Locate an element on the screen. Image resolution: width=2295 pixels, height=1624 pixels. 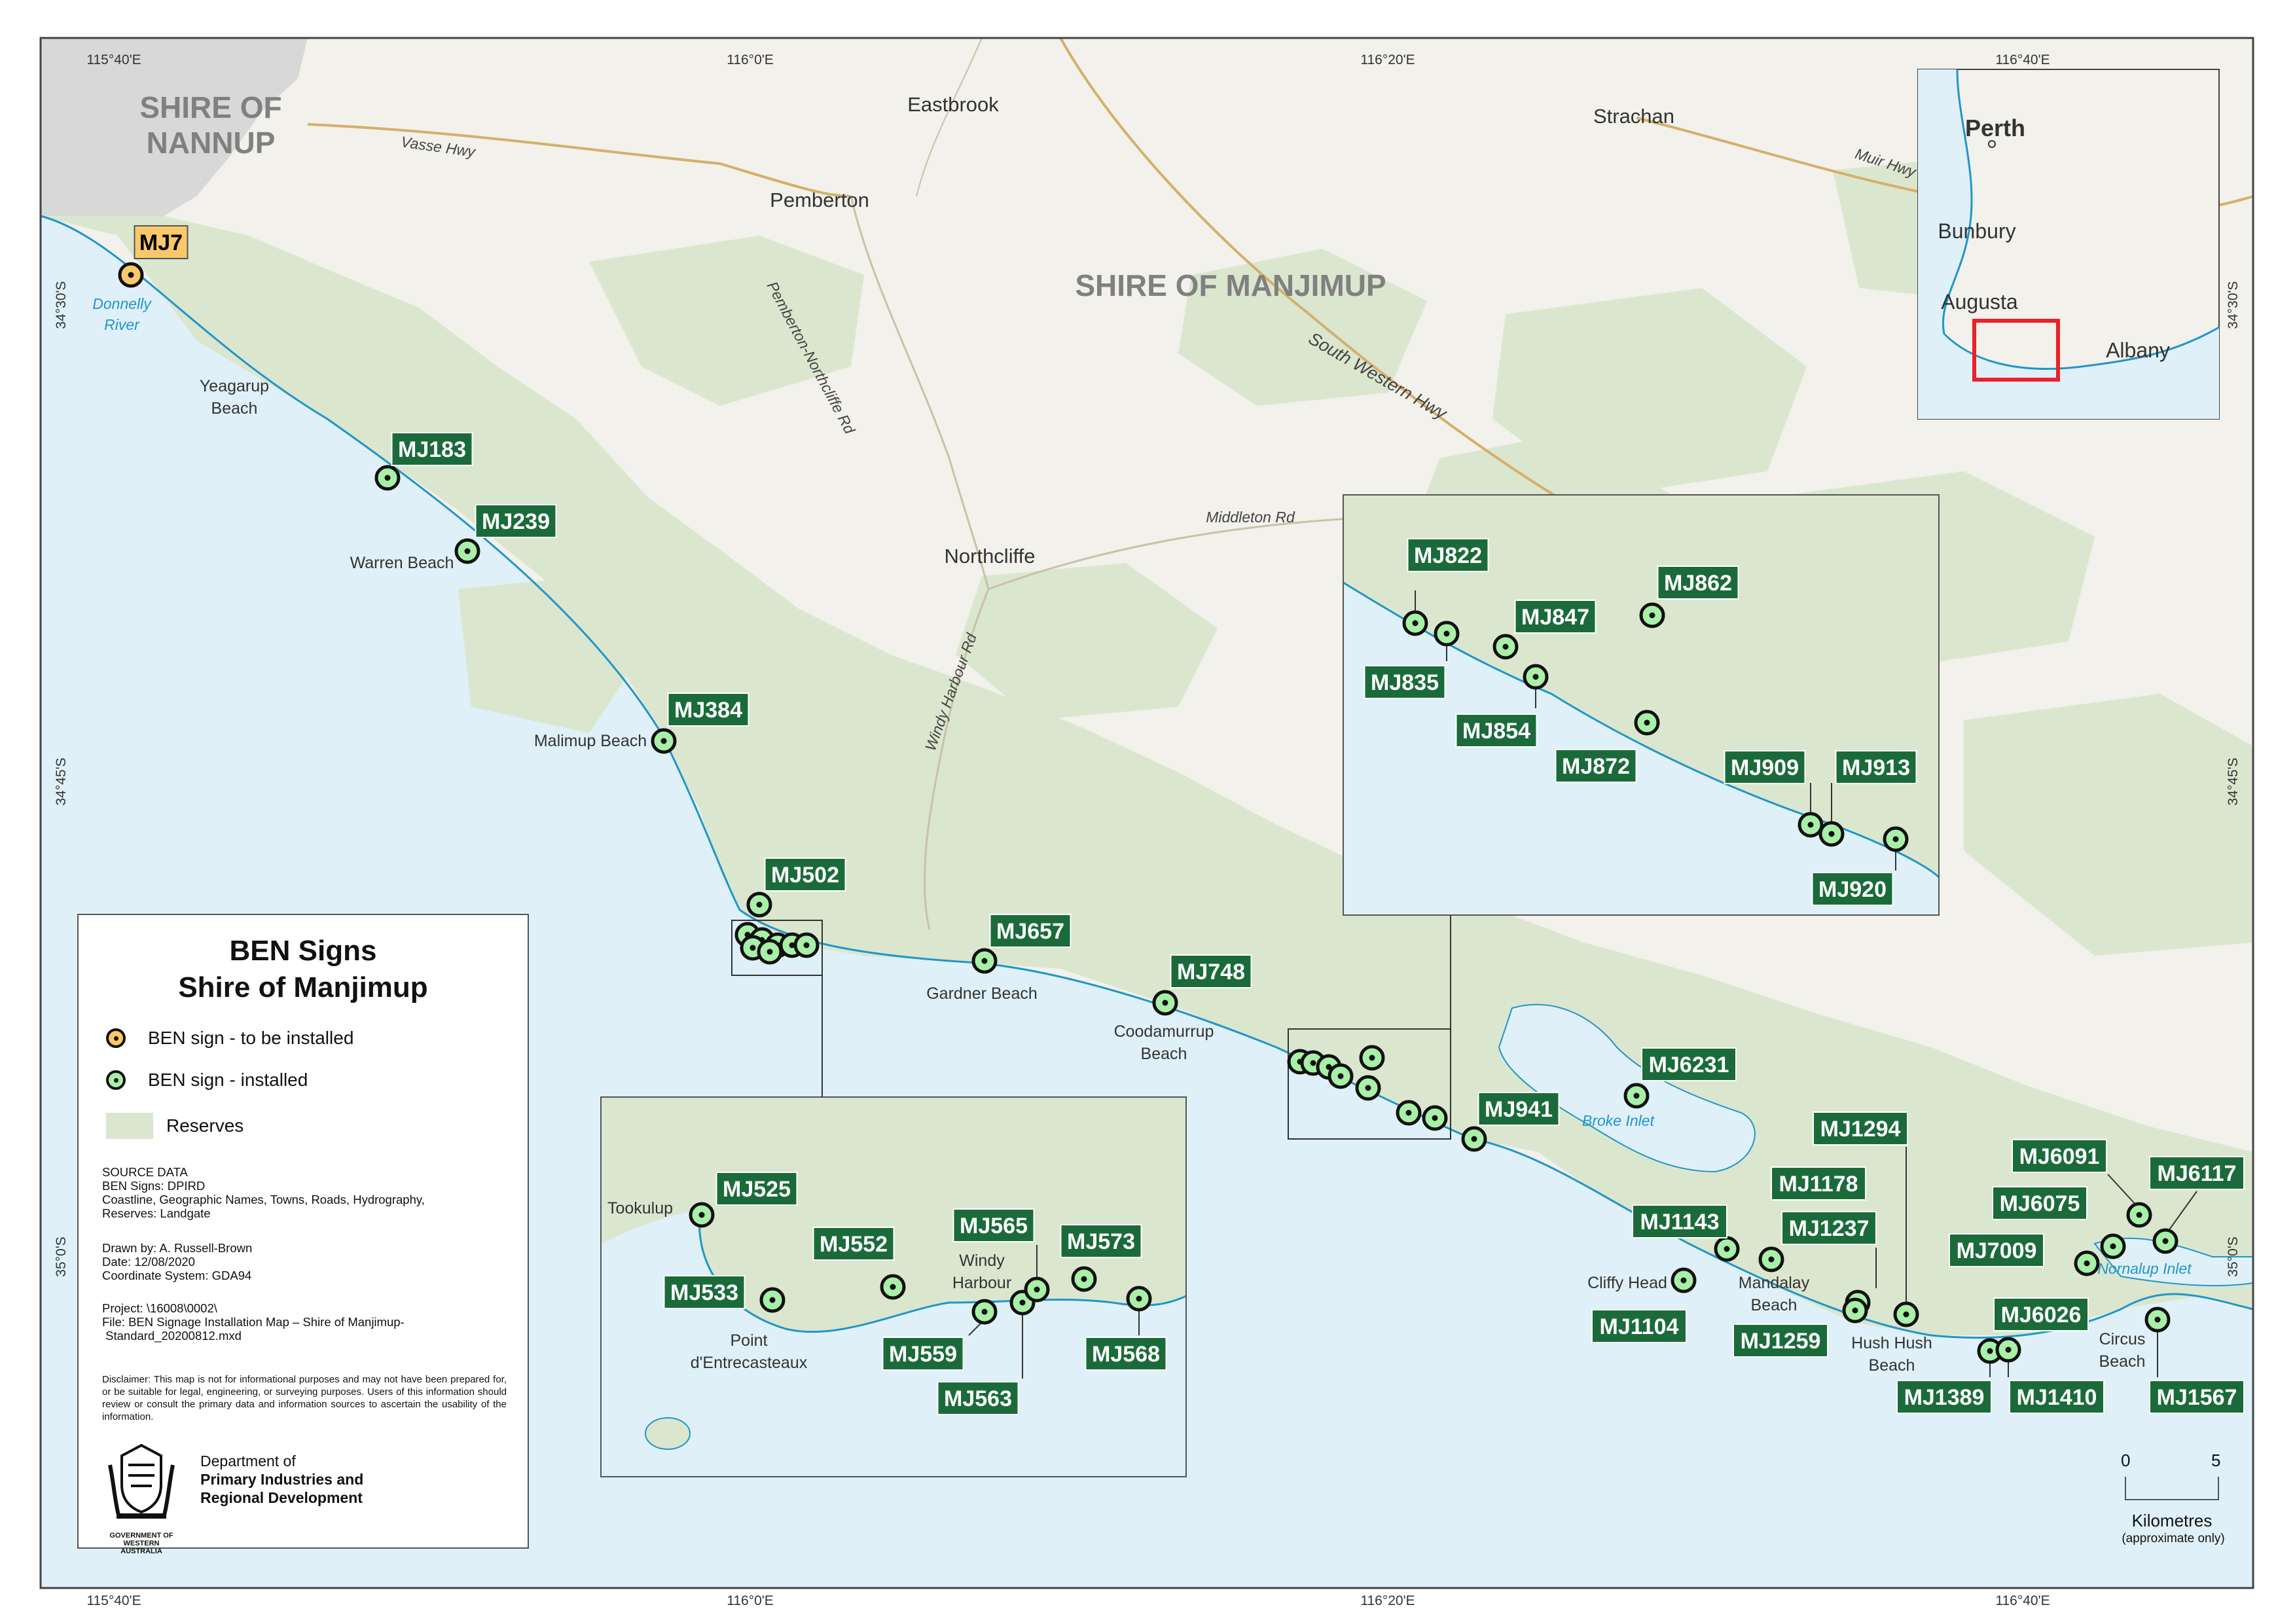
sign-marker-mj920-dot is located at coordinates (1895, 839).